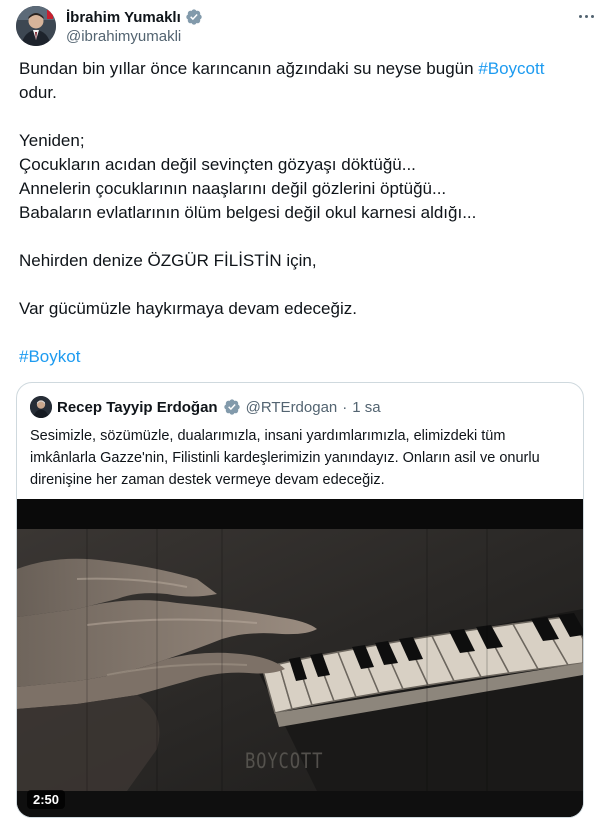 The image size is (616, 820). Describe the element at coordinates (49, 356) in the screenshot. I see `hashtag-link: #Boykot` at that location.